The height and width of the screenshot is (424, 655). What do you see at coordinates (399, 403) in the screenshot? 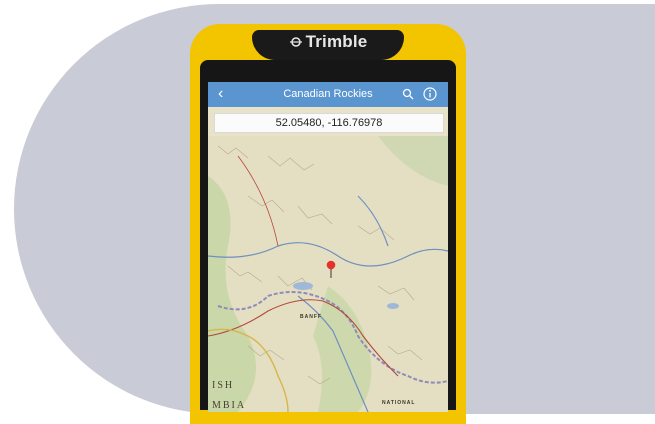
I see `map-label-national: NATIONAL` at bounding box center [399, 403].